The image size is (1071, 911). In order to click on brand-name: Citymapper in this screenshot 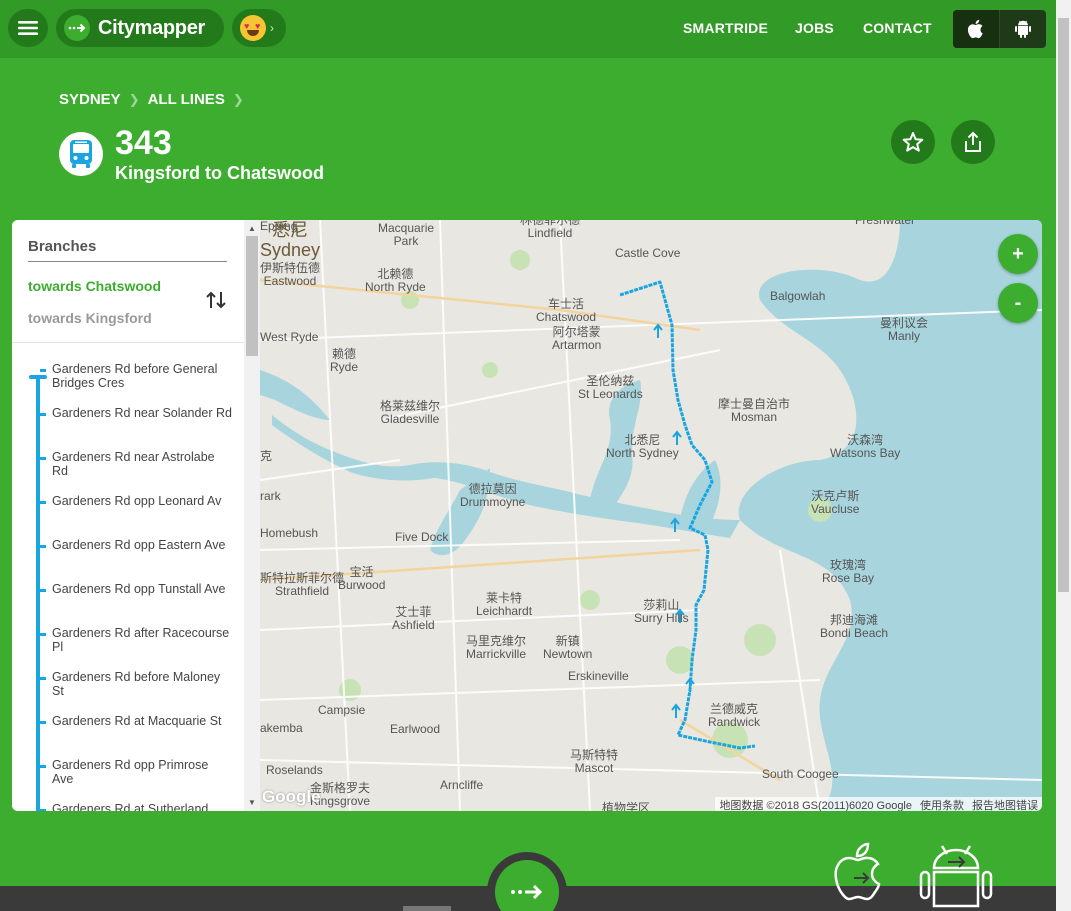, I will do `click(152, 27)`.